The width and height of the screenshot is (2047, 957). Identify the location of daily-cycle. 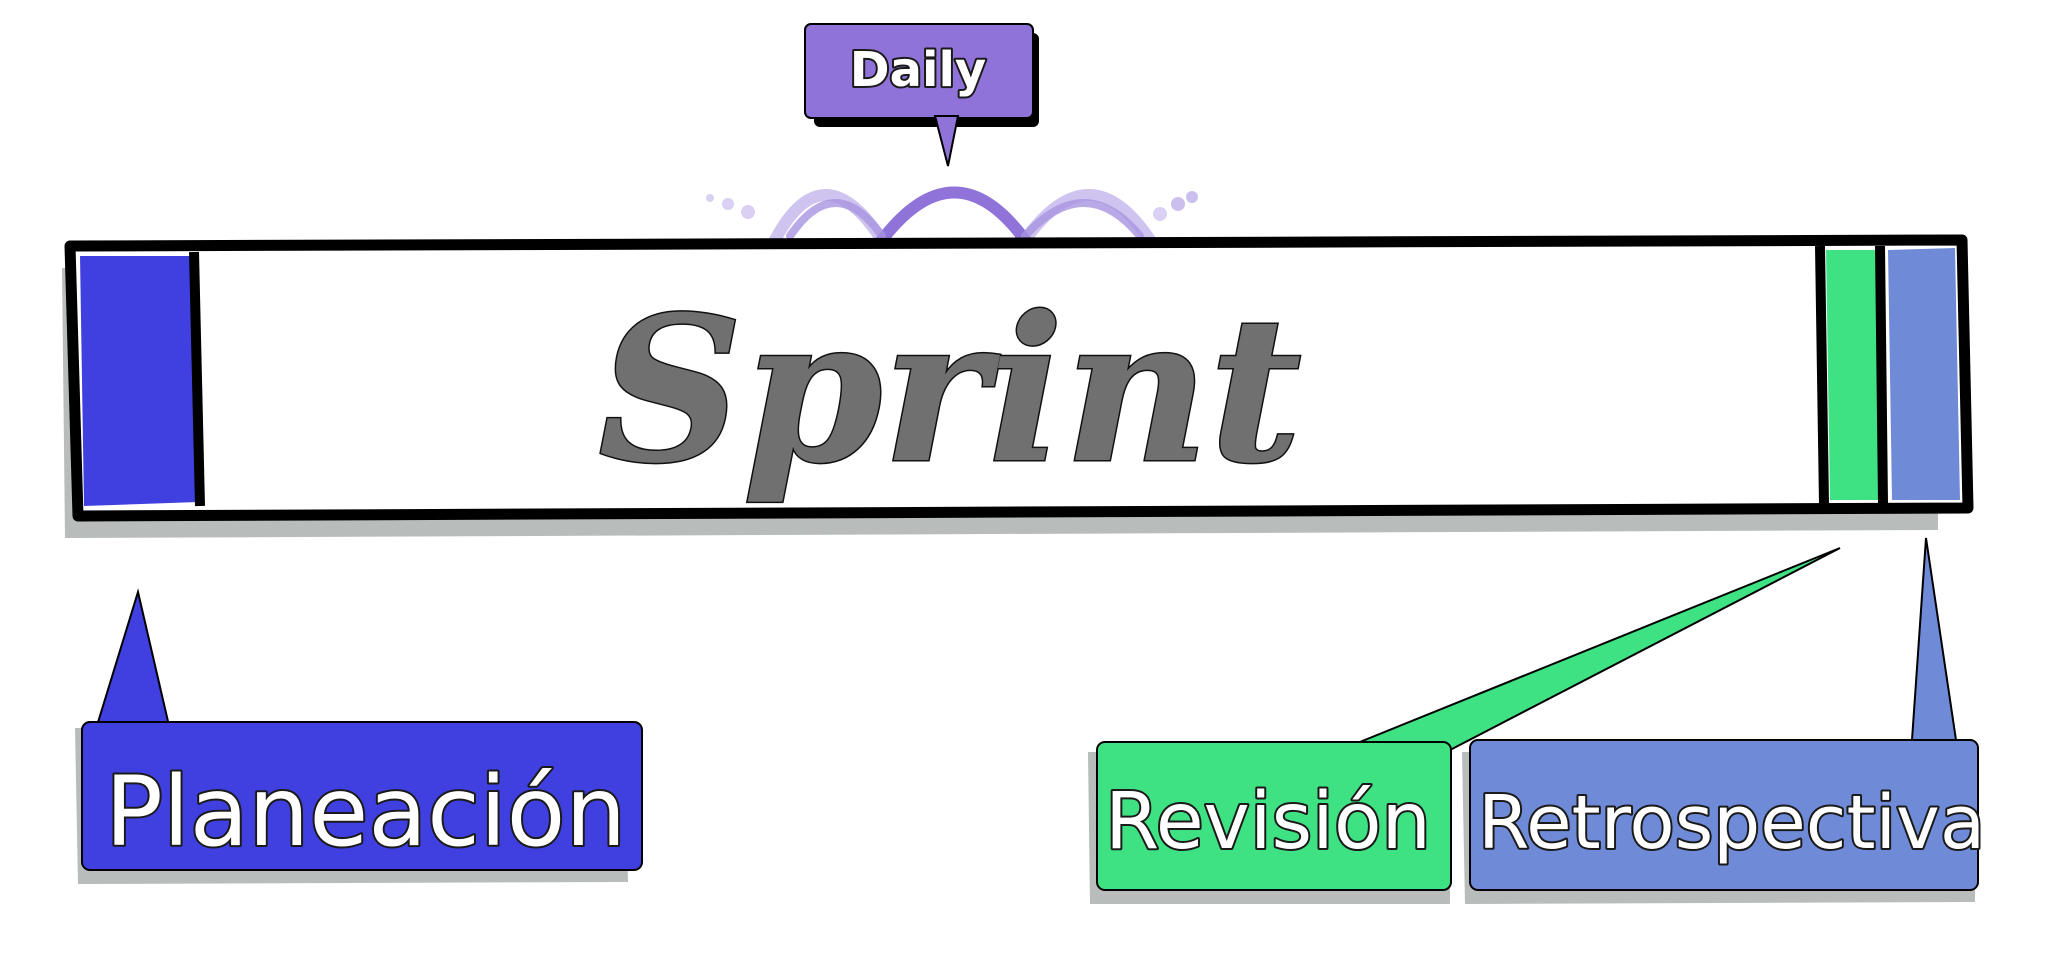
(952, 216).